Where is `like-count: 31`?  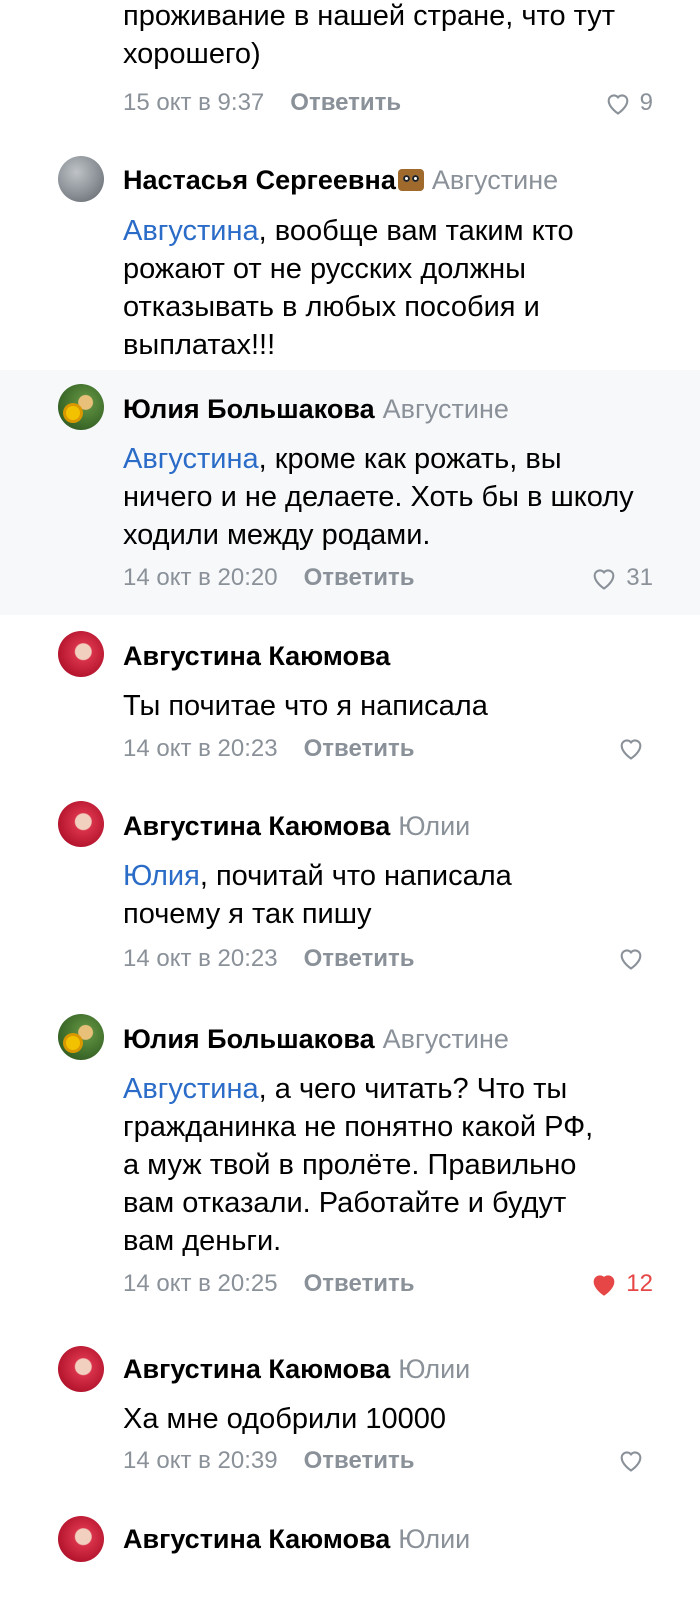 like-count: 31 is located at coordinates (639, 577).